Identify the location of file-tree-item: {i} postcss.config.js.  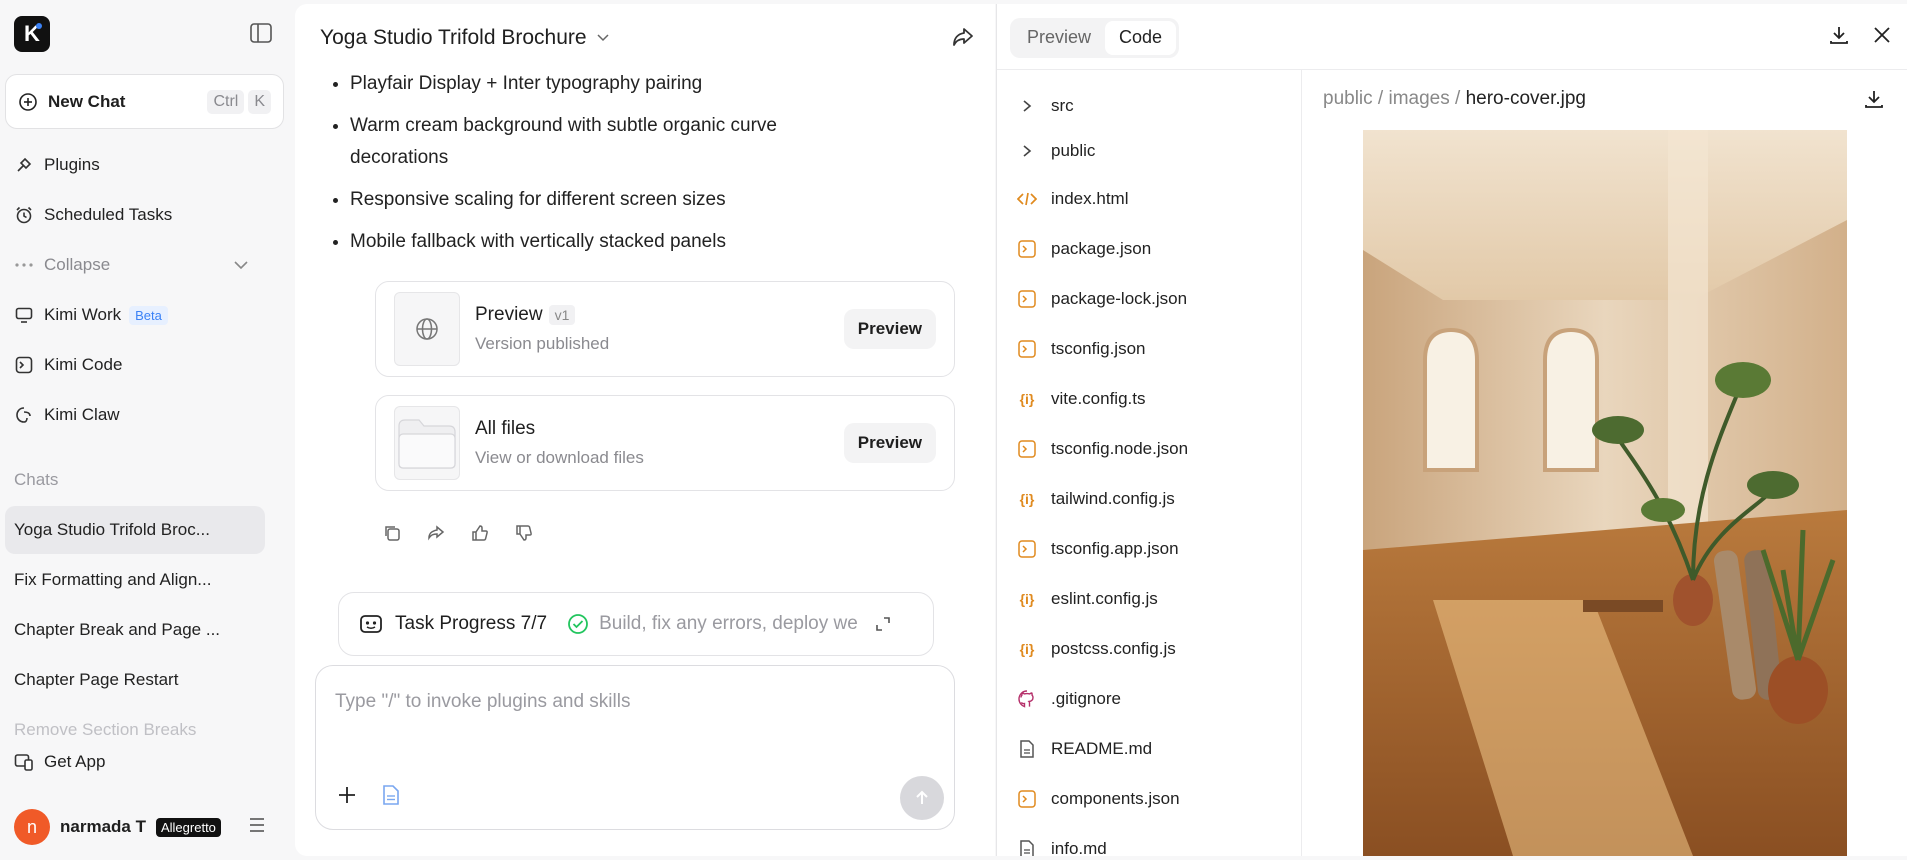
(1096, 649).